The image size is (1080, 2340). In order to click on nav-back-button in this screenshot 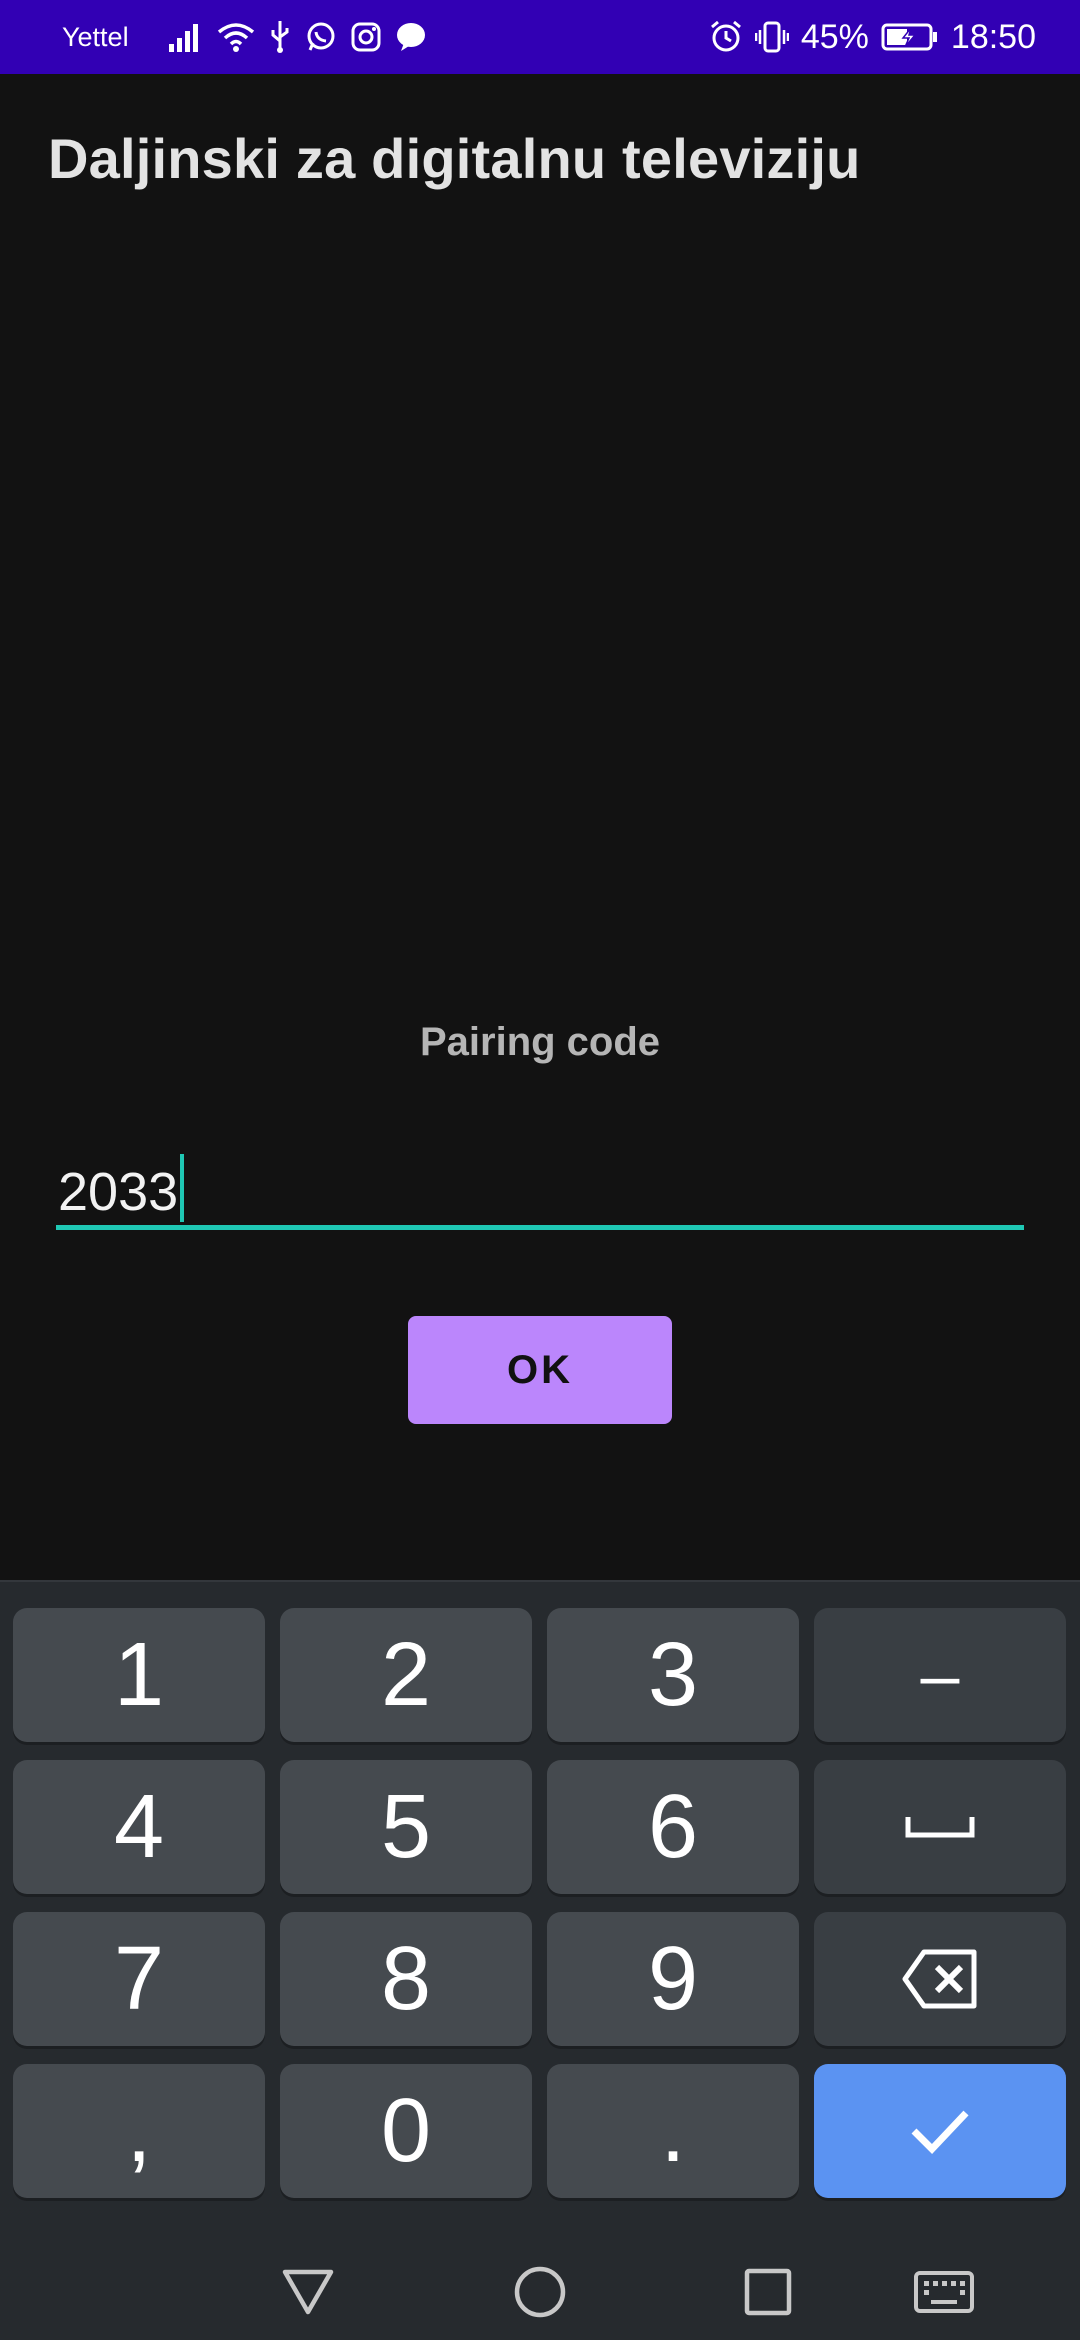, I will do `click(308, 2292)`.